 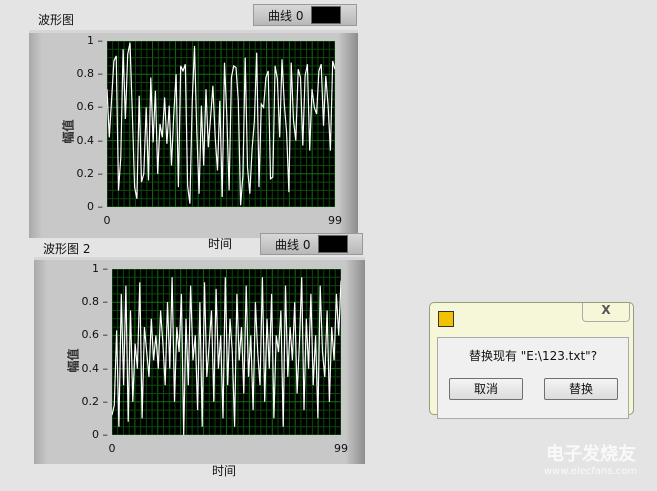 What do you see at coordinates (533, 378) in the screenshot?
I see `dialog-body: 替换现有 "E:\123.txt"? 取消 替换` at bounding box center [533, 378].